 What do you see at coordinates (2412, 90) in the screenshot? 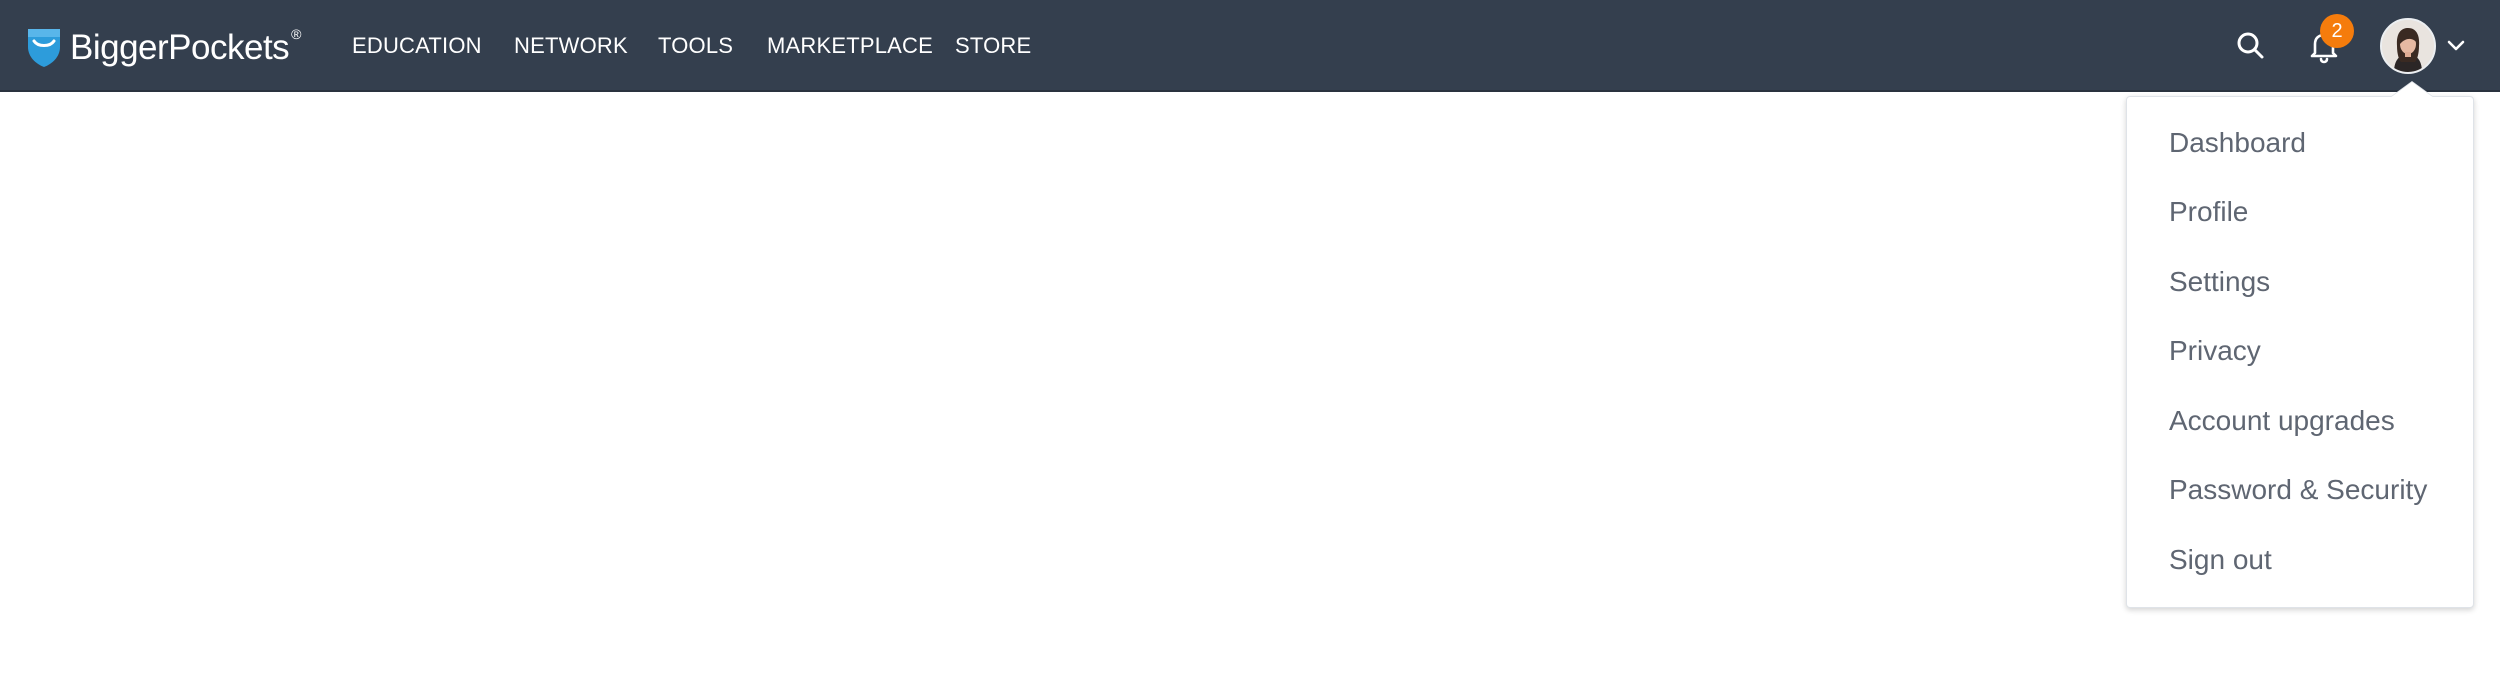
I see `dropdown-caret` at bounding box center [2412, 90].